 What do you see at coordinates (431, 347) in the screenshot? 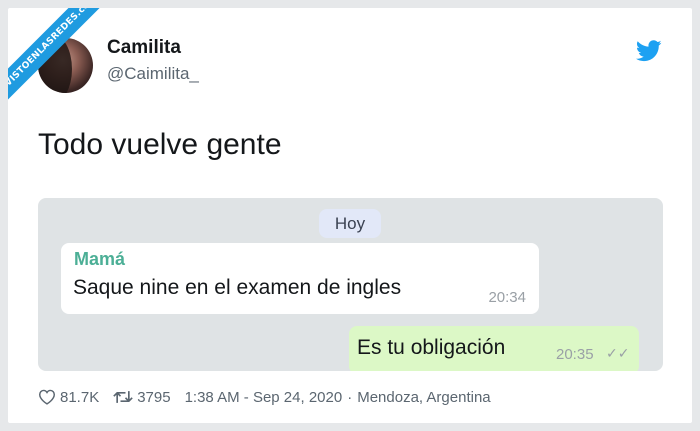
I see `outgoing-message-text: Es tu obligación` at bounding box center [431, 347].